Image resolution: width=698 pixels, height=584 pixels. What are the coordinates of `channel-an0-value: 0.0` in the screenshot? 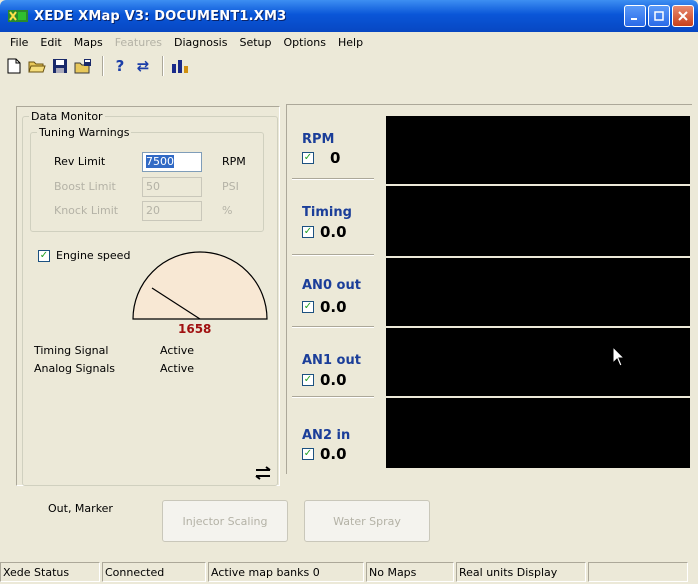 It's located at (333, 307).